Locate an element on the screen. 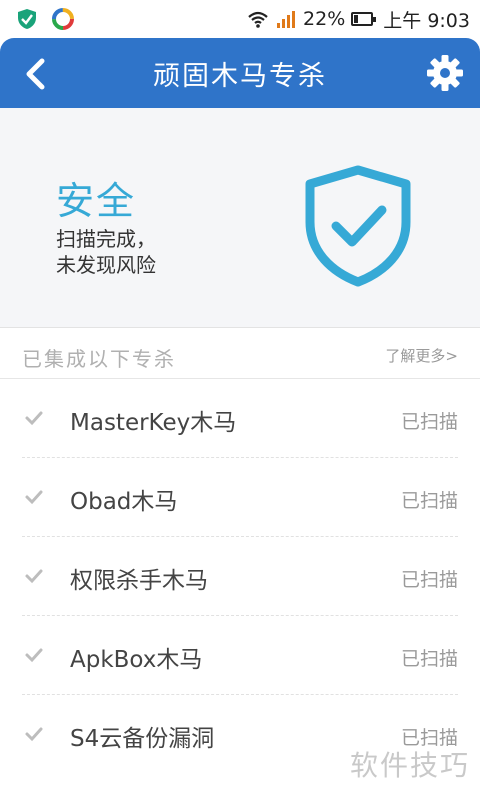 Image resolution: width=480 pixels, height=800 pixels. app-bar: 顽固木马专杀 is located at coordinates (240, 73).